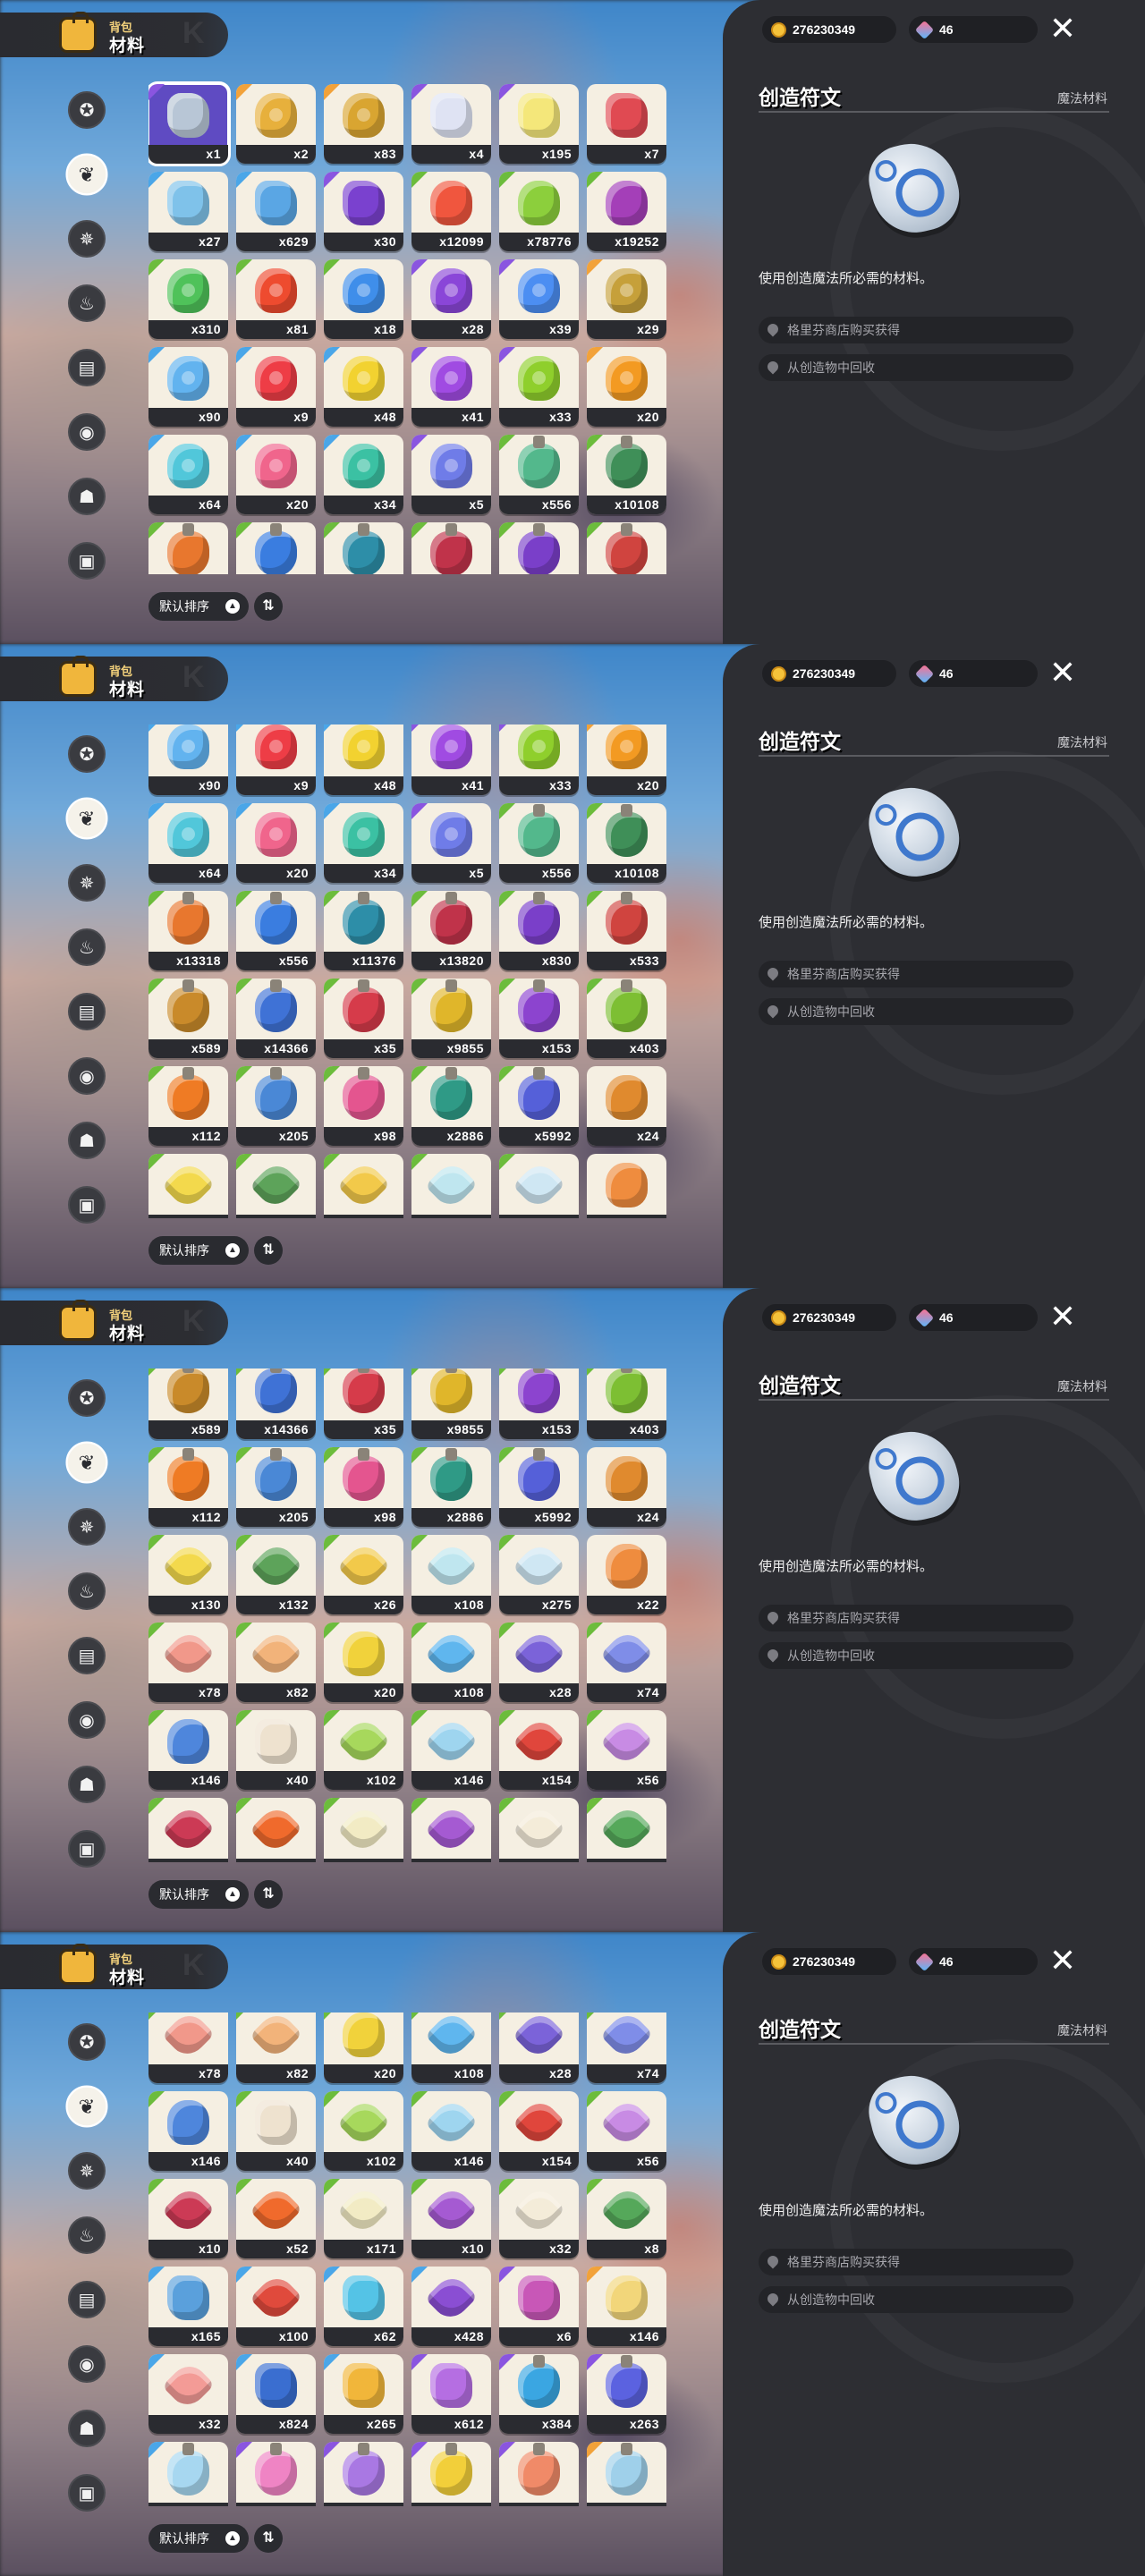 The image size is (1145, 2576). Describe the element at coordinates (451, 2474) in the screenshot. I see `inventory-slot: x1900` at that location.